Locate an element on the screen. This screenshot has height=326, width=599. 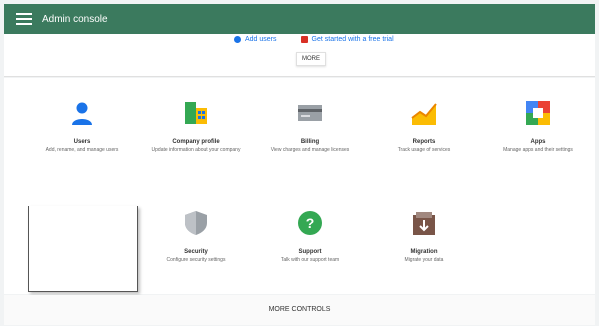
card-support-desc: Talk with our support team is located at coordinates (310, 260).